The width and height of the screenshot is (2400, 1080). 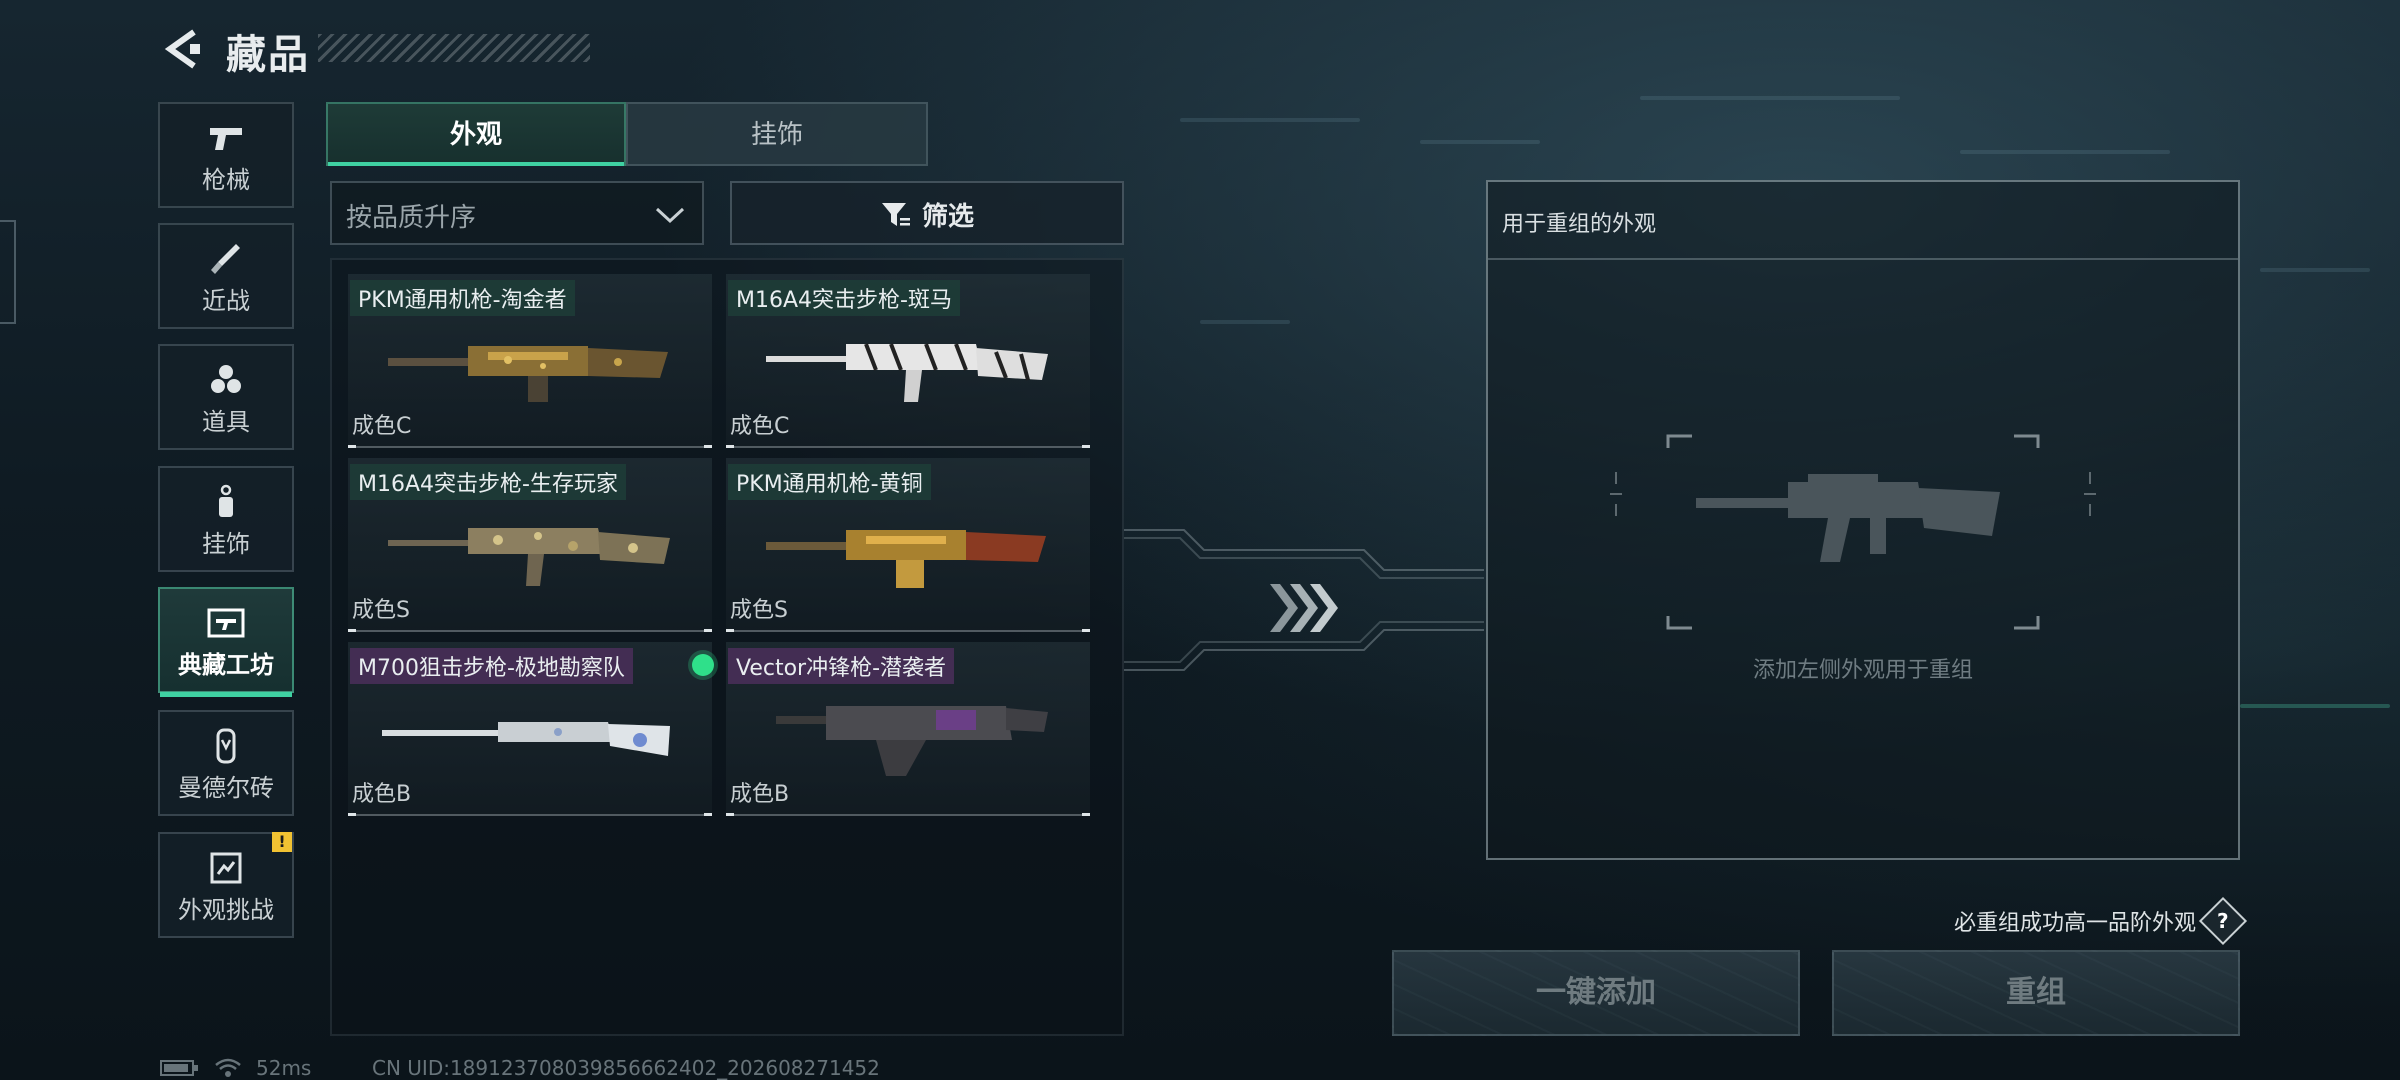 What do you see at coordinates (228, 1067) in the screenshot?
I see `wifi-icon` at bounding box center [228, 1067].